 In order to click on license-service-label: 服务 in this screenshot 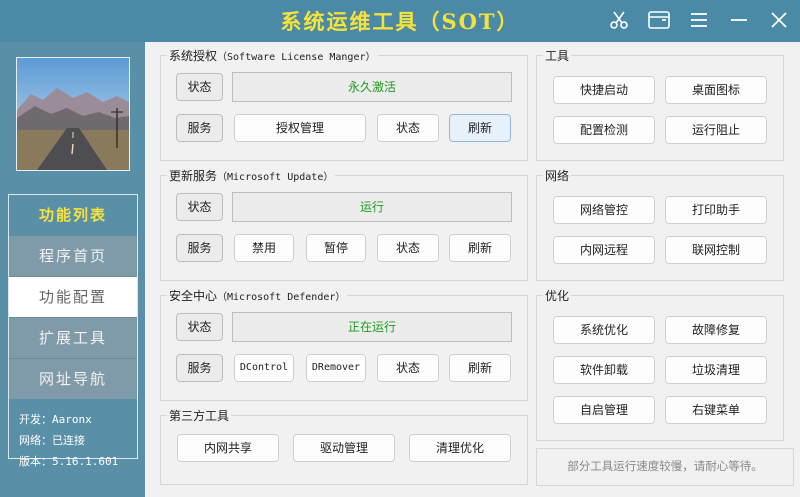, I will do `click(199, 128)`.